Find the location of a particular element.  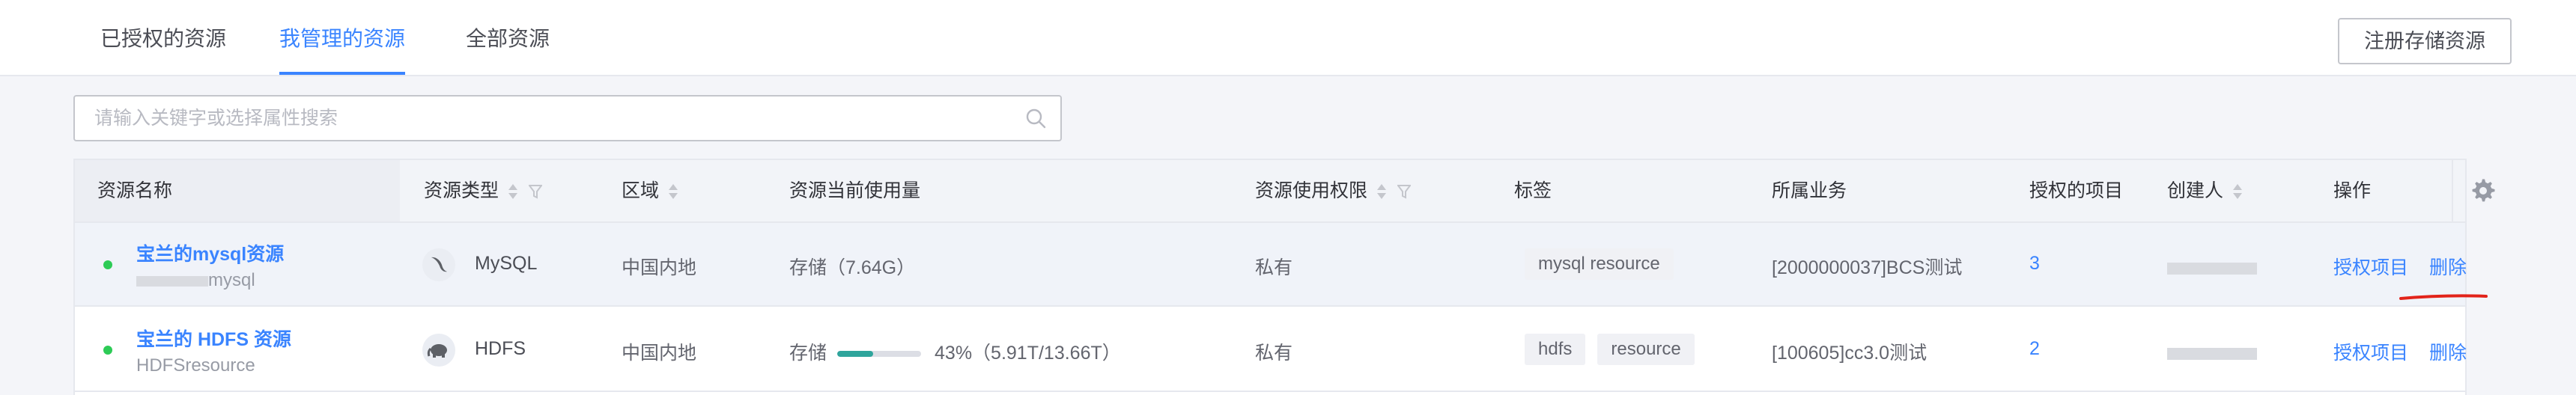

usage-progress-bar is located at coordinates (879, 354).